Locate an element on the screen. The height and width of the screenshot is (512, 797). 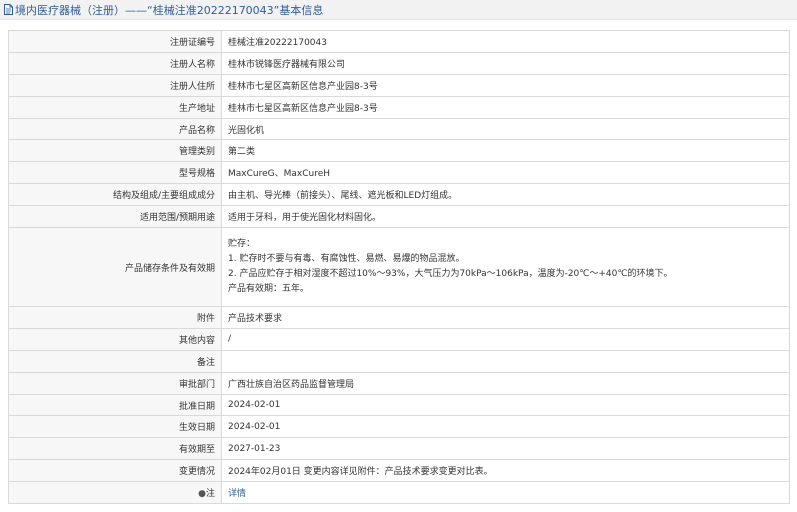
storage-line: 1. 贮存时不要与有毒、有腐蚀性、易燃、易爆的物品混放。 is located at coordinates (346, 259).